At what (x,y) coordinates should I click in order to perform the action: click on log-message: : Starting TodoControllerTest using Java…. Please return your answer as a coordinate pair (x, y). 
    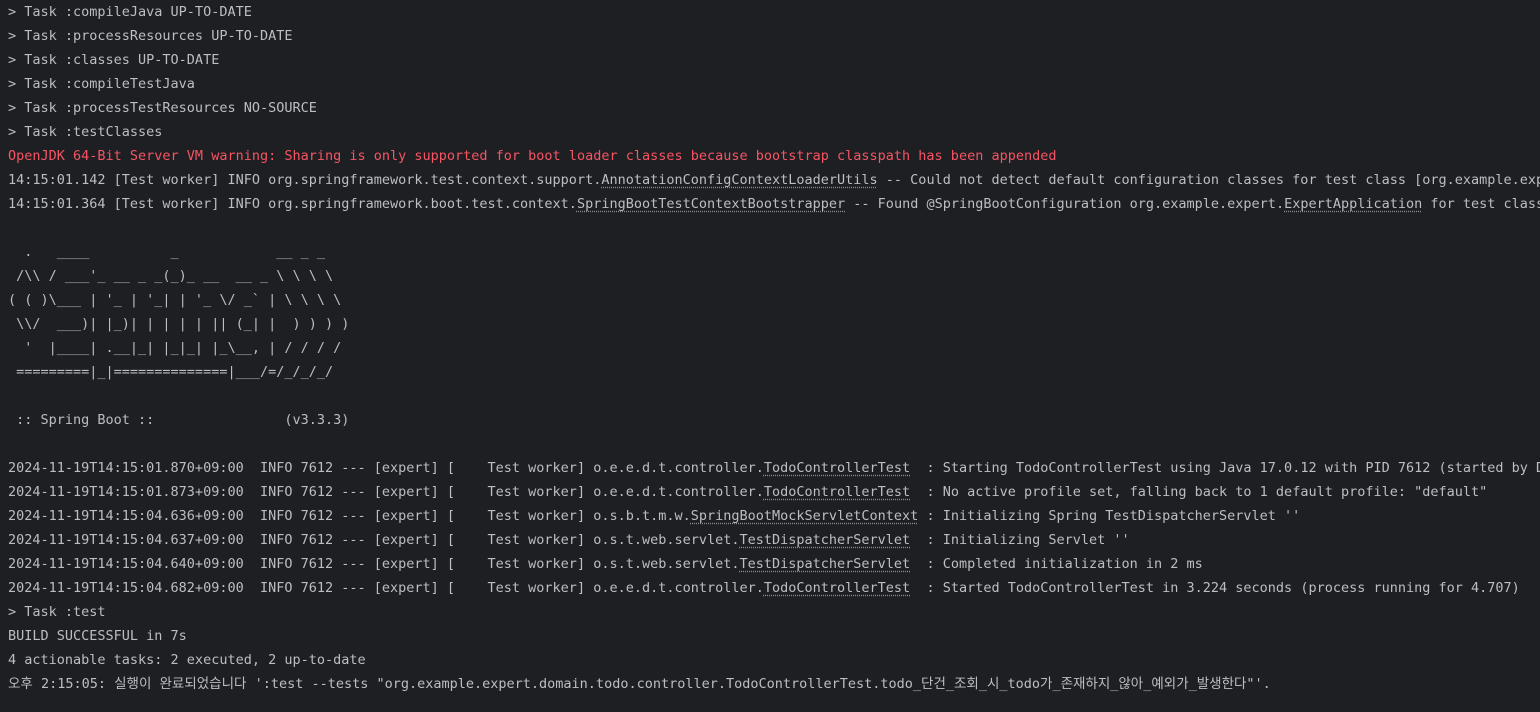
    Looking at the image, I should click on (1233, 468).